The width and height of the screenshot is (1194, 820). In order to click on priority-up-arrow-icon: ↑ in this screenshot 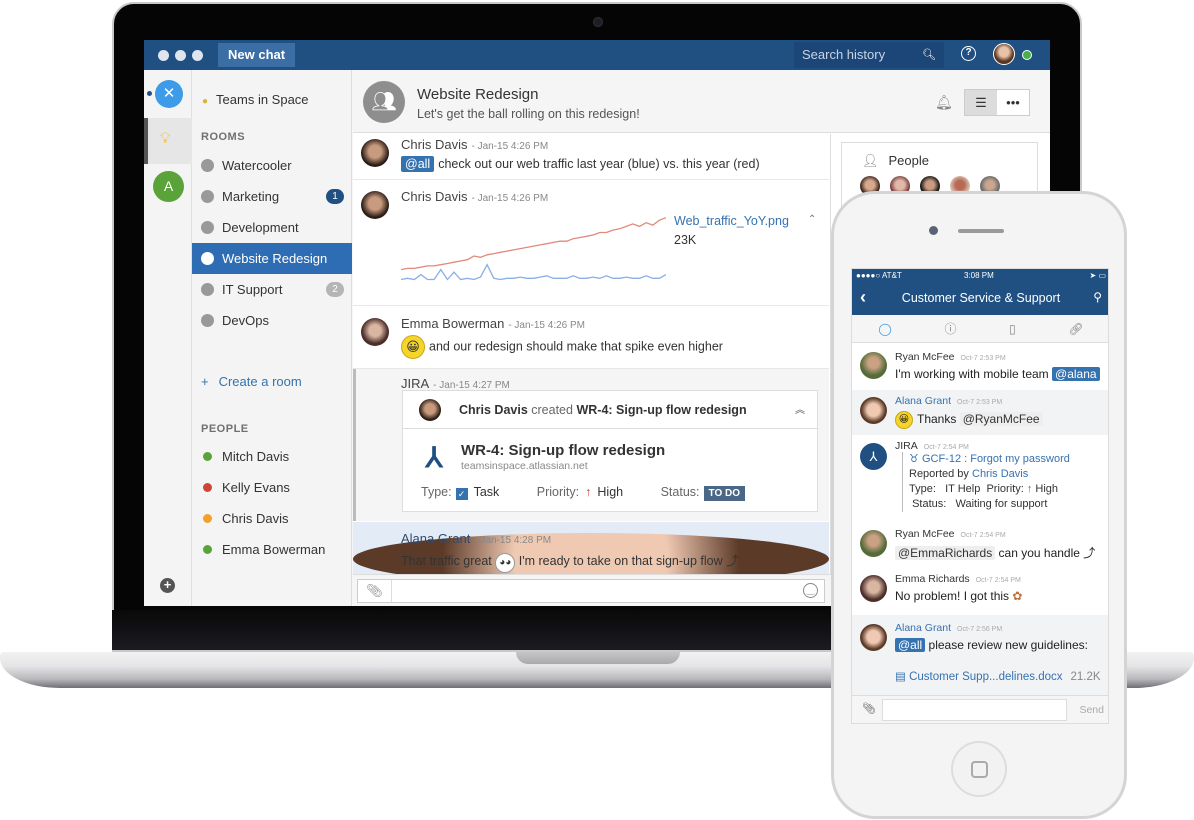, I will do `click(1029, 489)`.